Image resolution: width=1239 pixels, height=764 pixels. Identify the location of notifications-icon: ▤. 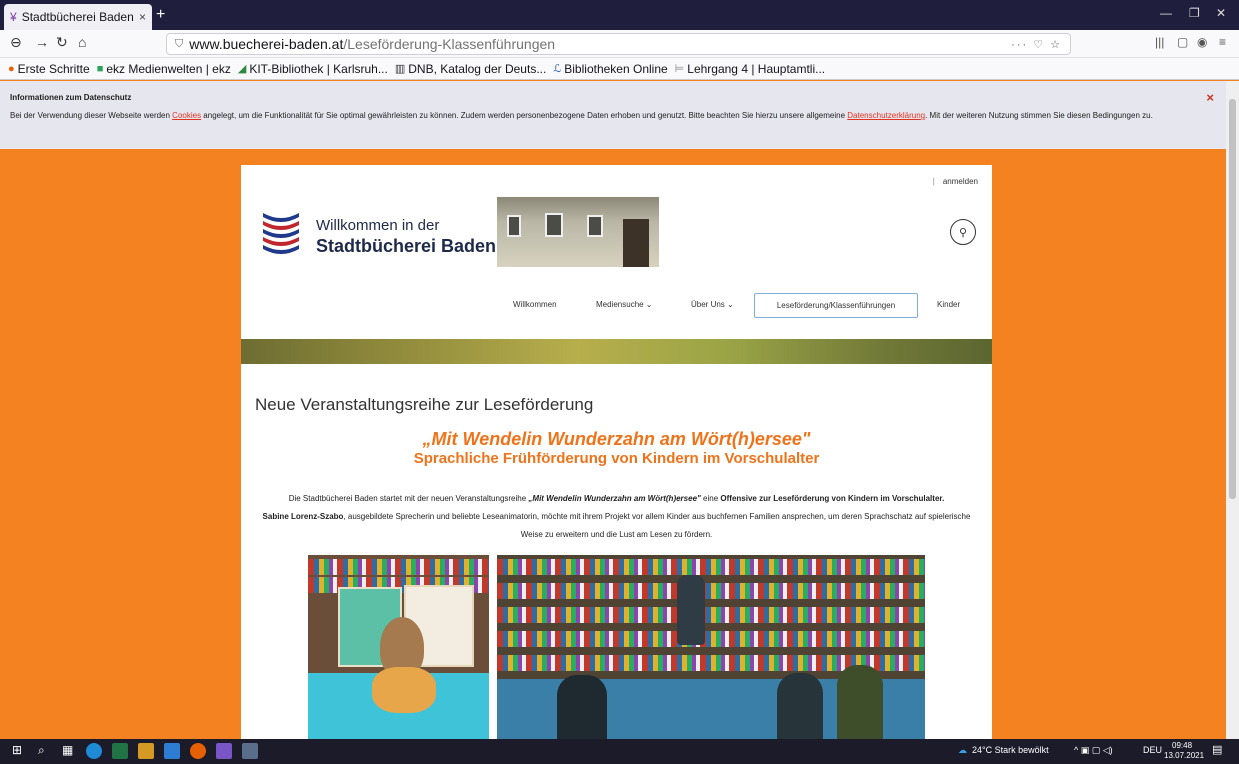
(1217, 749).